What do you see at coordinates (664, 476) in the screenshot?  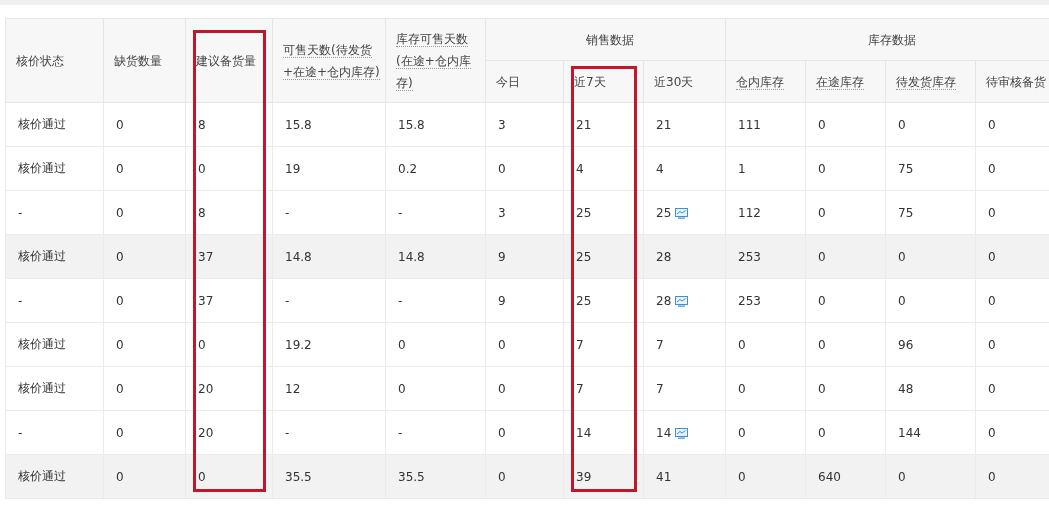 I see `table-cell: 41` at bounding box center [664, 476].